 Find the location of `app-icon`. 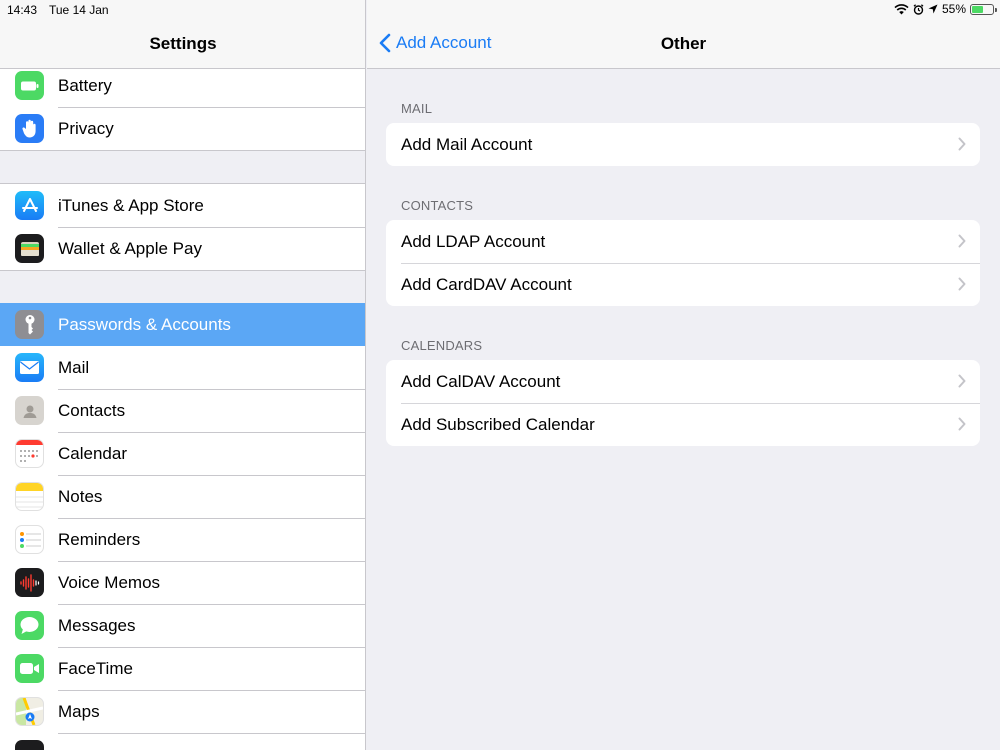

app-icon is located at coordinates (29, 745).